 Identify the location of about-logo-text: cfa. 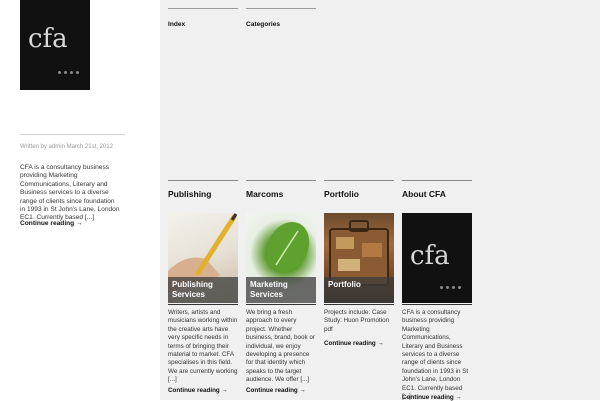
(430, 256).